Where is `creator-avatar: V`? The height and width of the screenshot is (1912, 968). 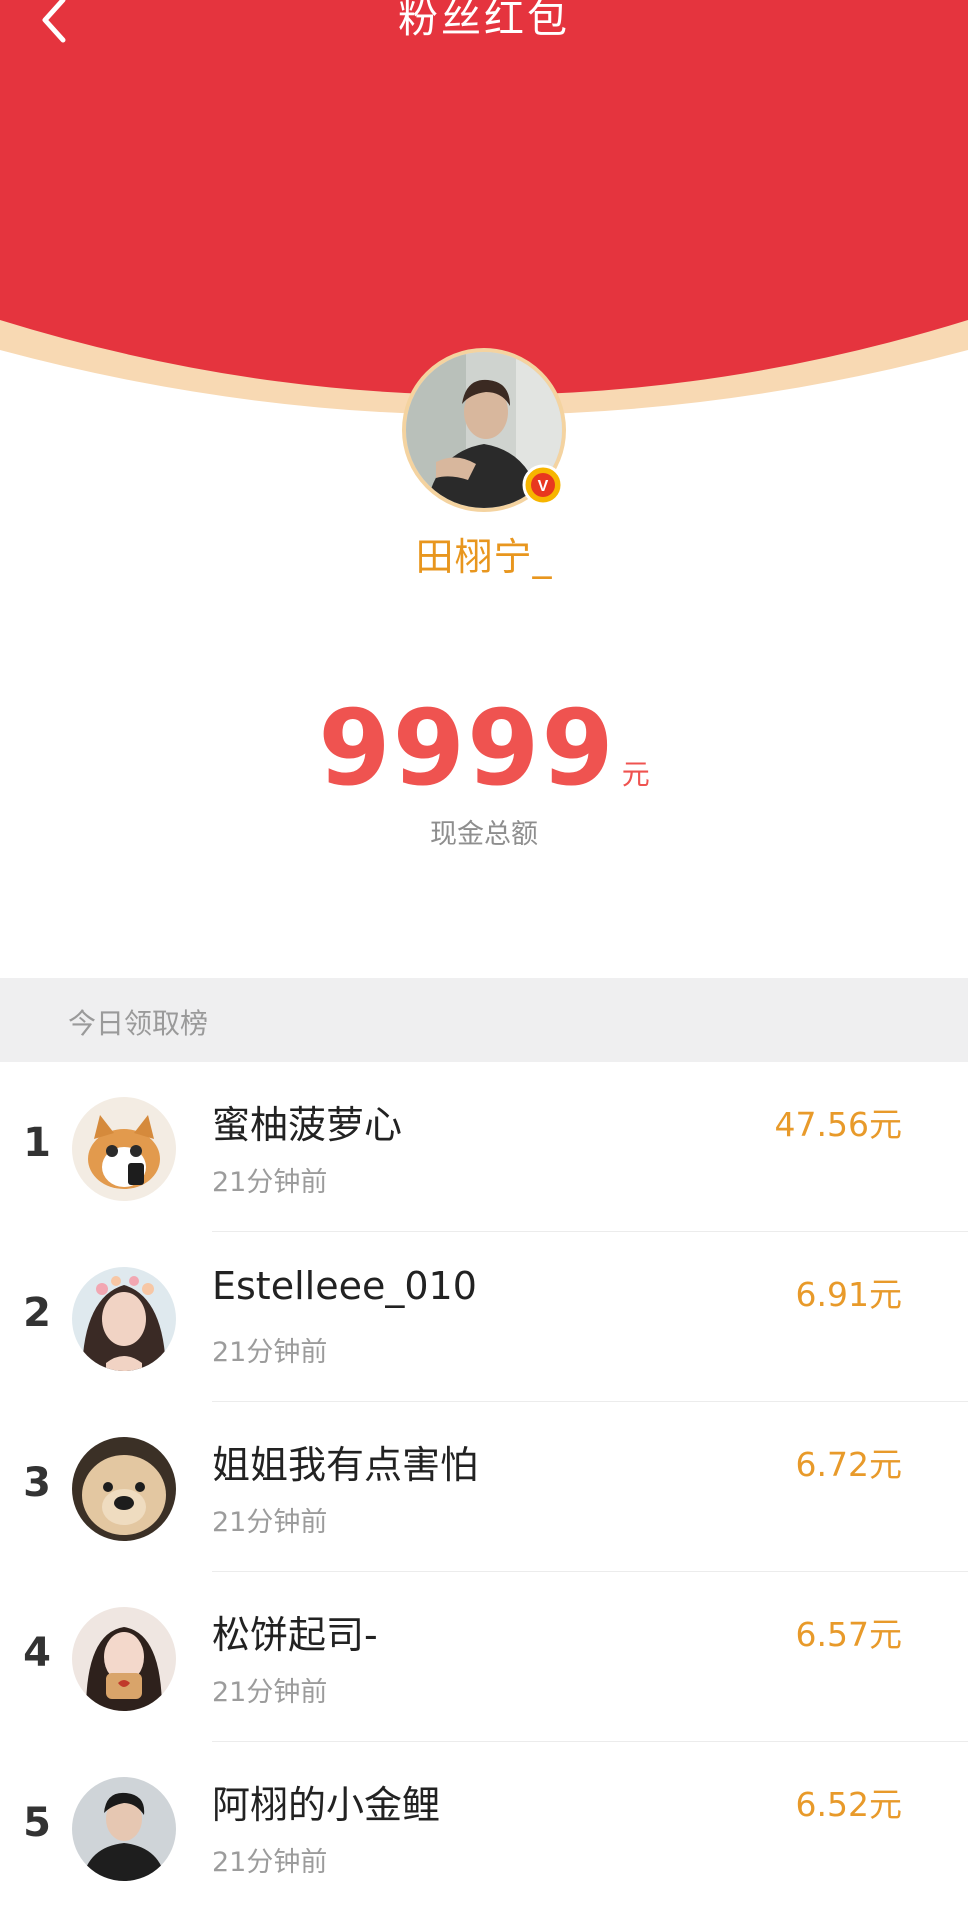
creator-avatar: V is located at coordinates (484, 430).